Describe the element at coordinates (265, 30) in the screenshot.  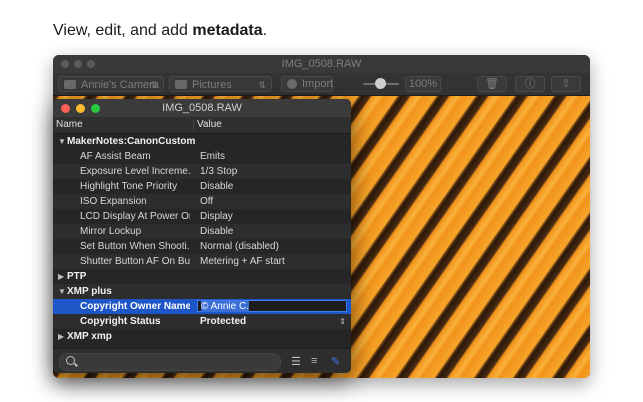
I see `headline-suffix: .` at that location.